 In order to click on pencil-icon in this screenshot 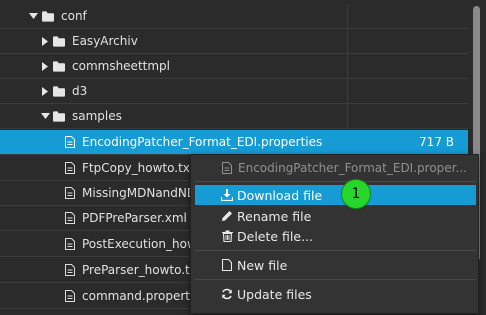, I will do `click(227, 216)`.